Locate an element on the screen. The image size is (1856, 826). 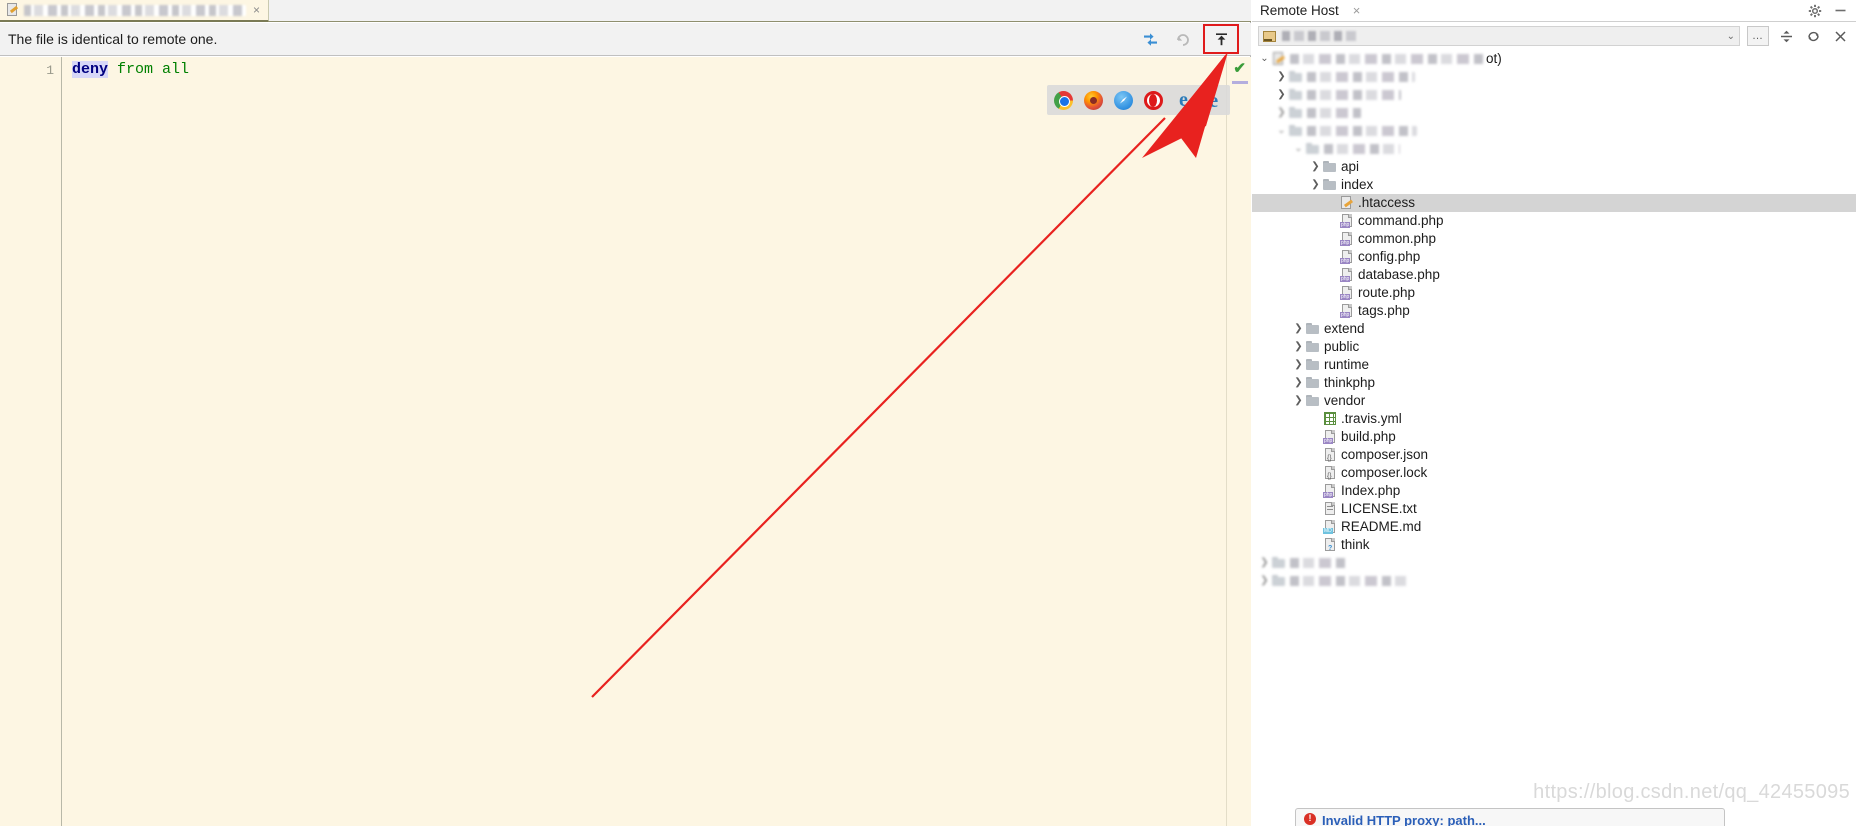
collapse-all-icon is located at coordinates (1786, 36).